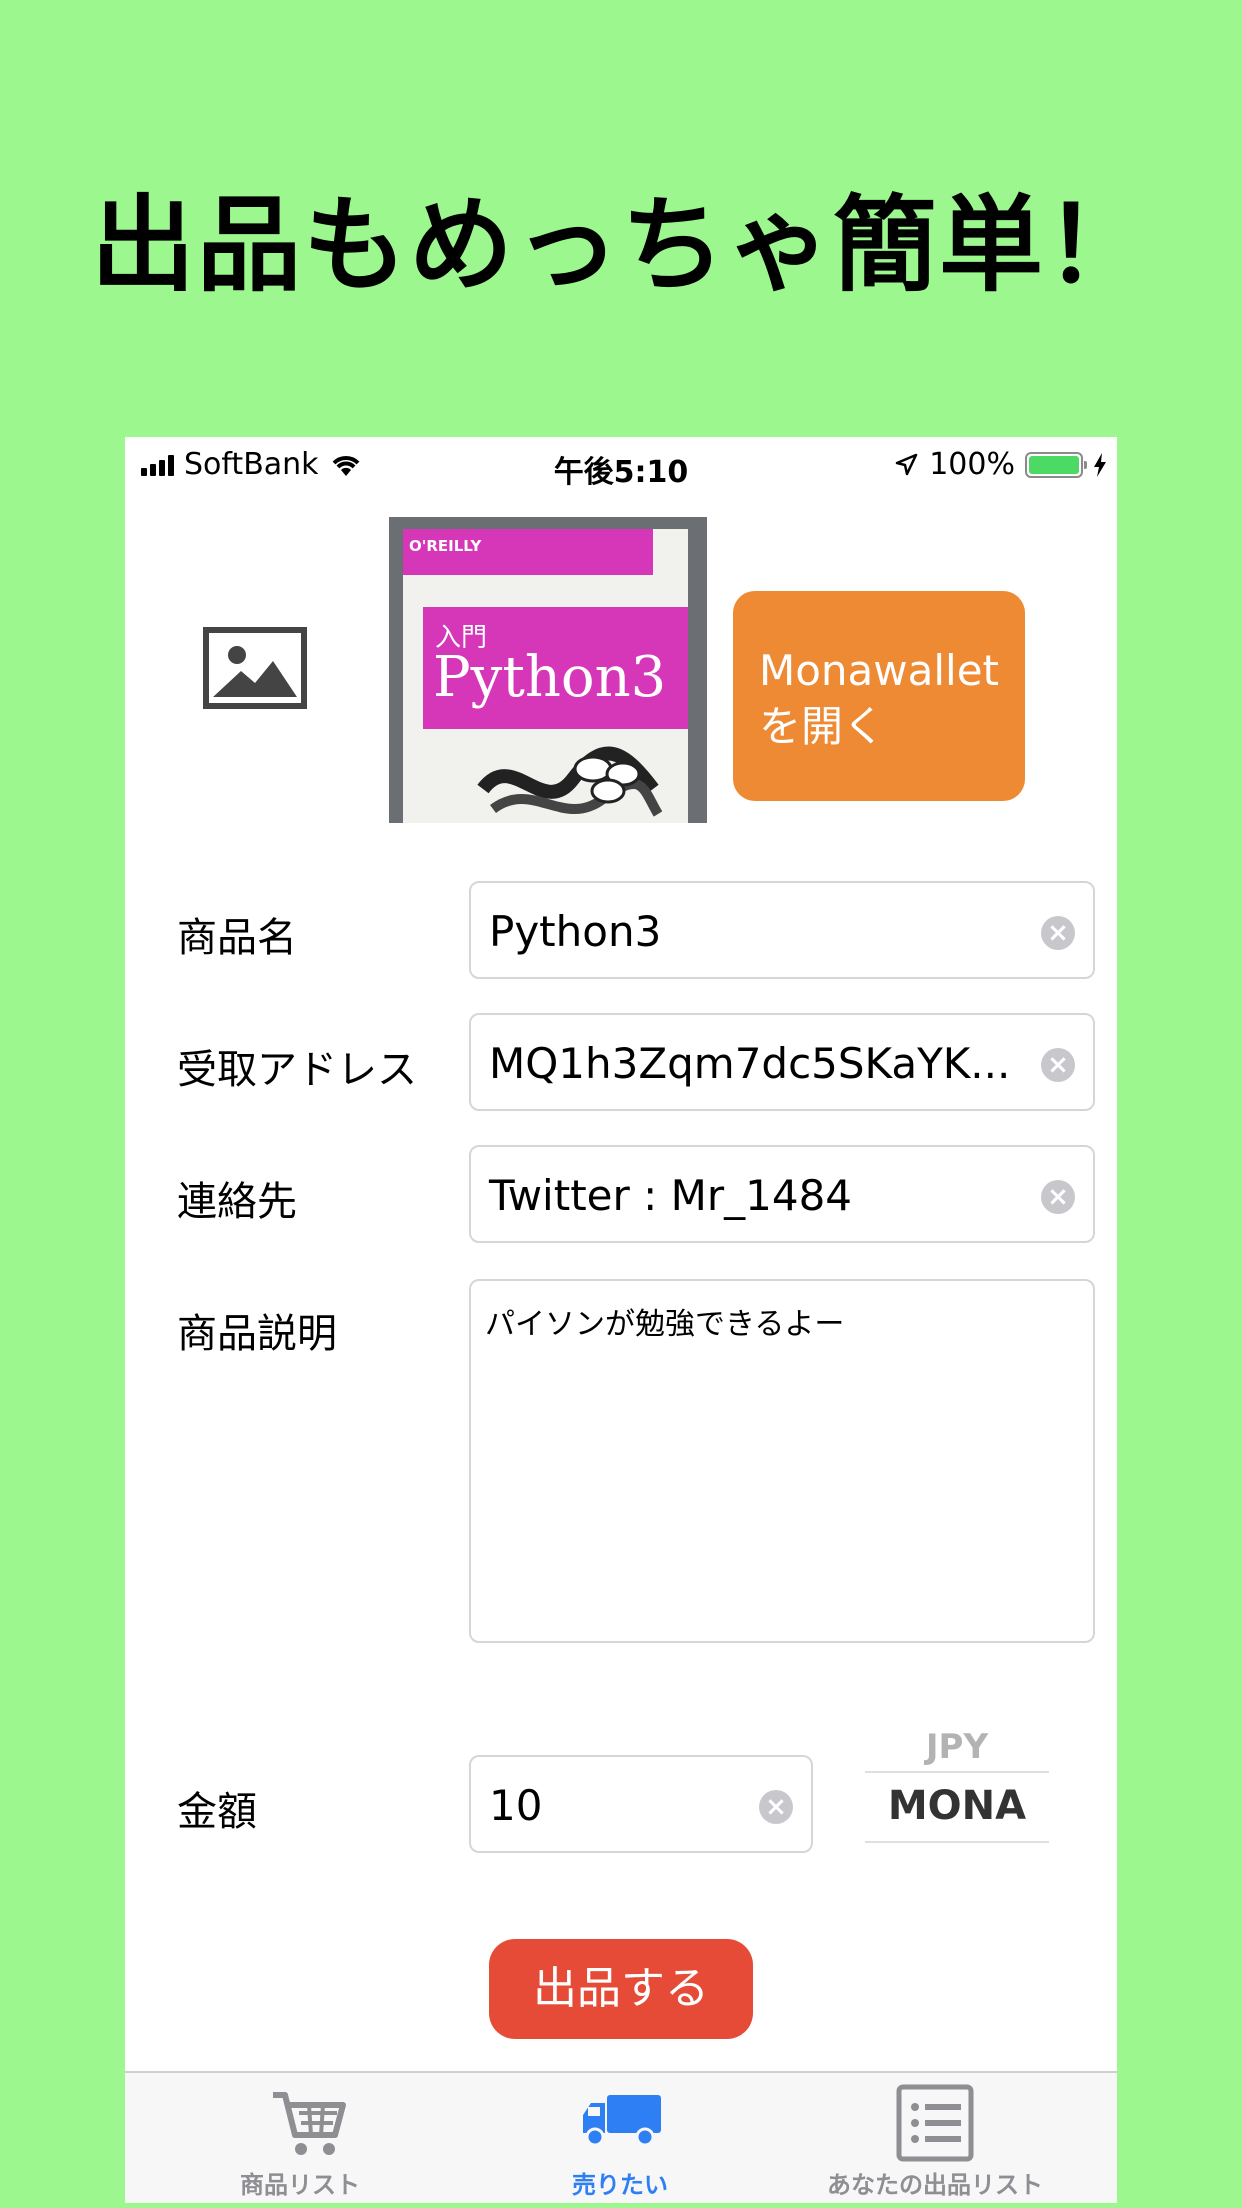 This screenshot has width=1242, height=2208. What do you see at coordinates (575, 931) in the screenshot?
I see `product-name-value: Python3` at bounding box center [575, 931].